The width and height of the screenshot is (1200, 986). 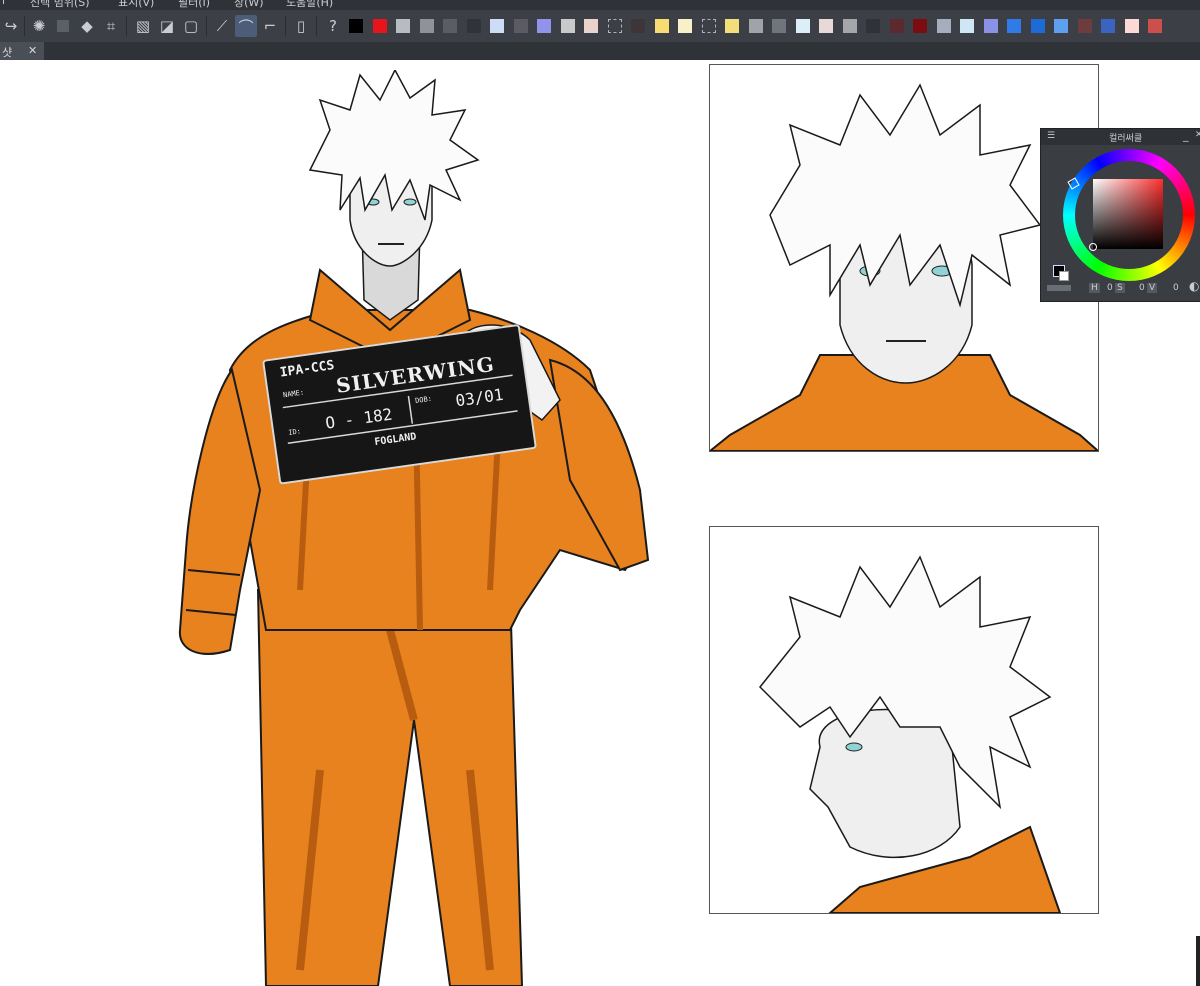 What do you see at coordinates (111, 26) in the screenshot?
I see `transform-icon: ⌗` at bounding box center [111, 26].